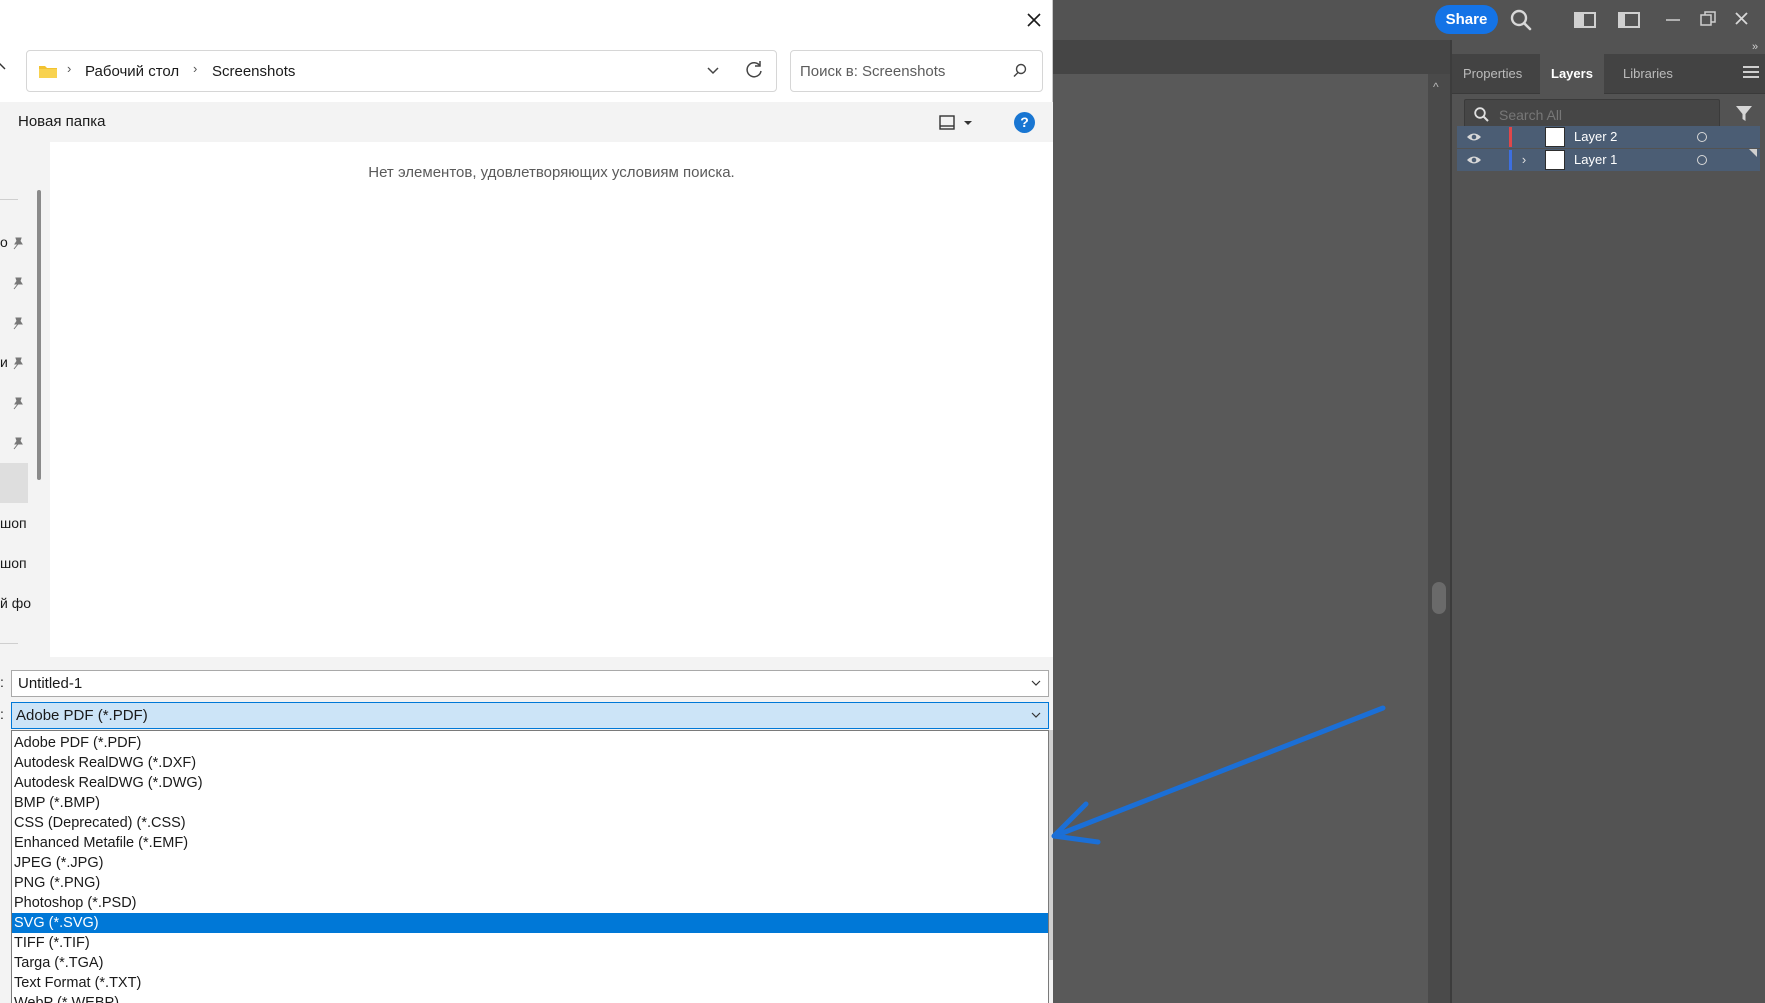 This screenshot has height=1003, width=1765. What do you see at coordinates (1608, 74) in the screenshot?
I see `panel-tabs: Properties Layers Libraries` at bounding box center [1608, 74].